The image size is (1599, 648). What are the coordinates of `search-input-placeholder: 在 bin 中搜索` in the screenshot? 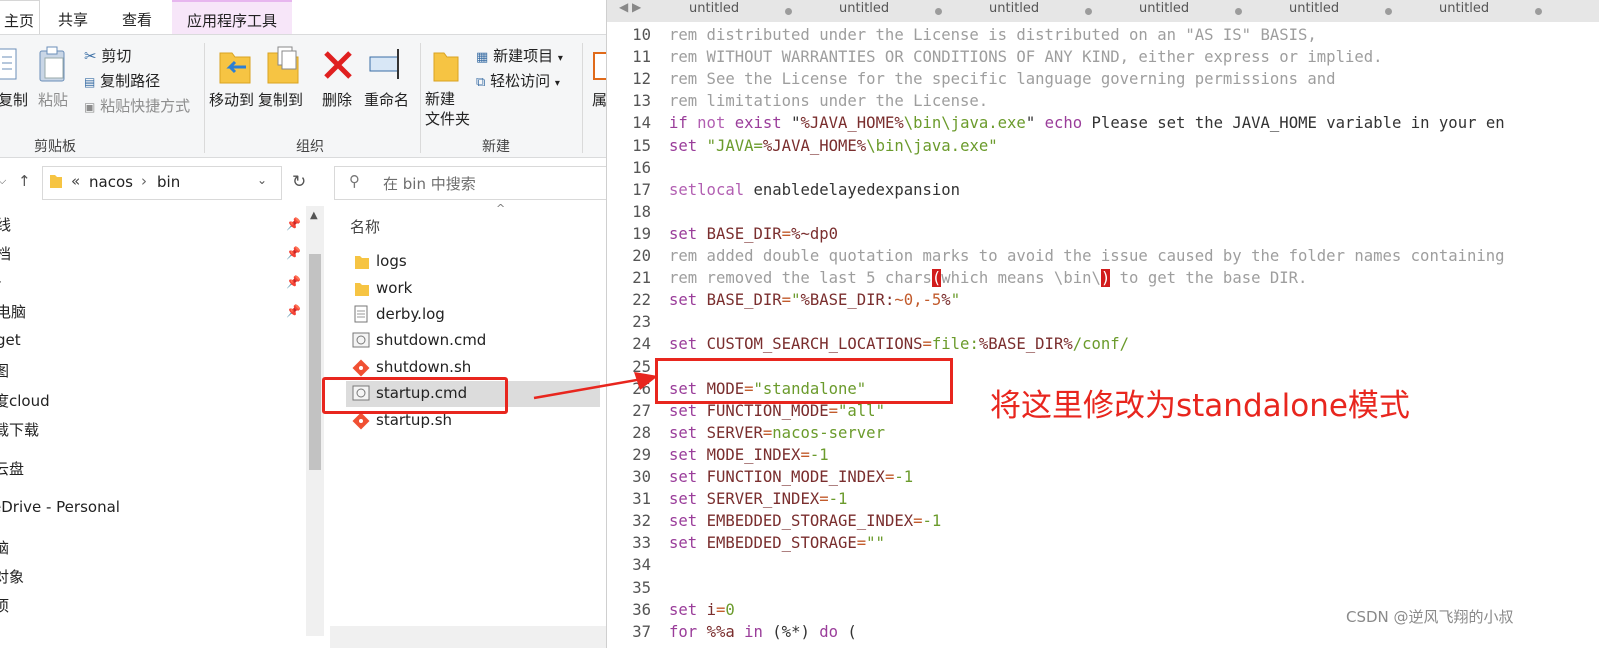 It's located at (429, 183).